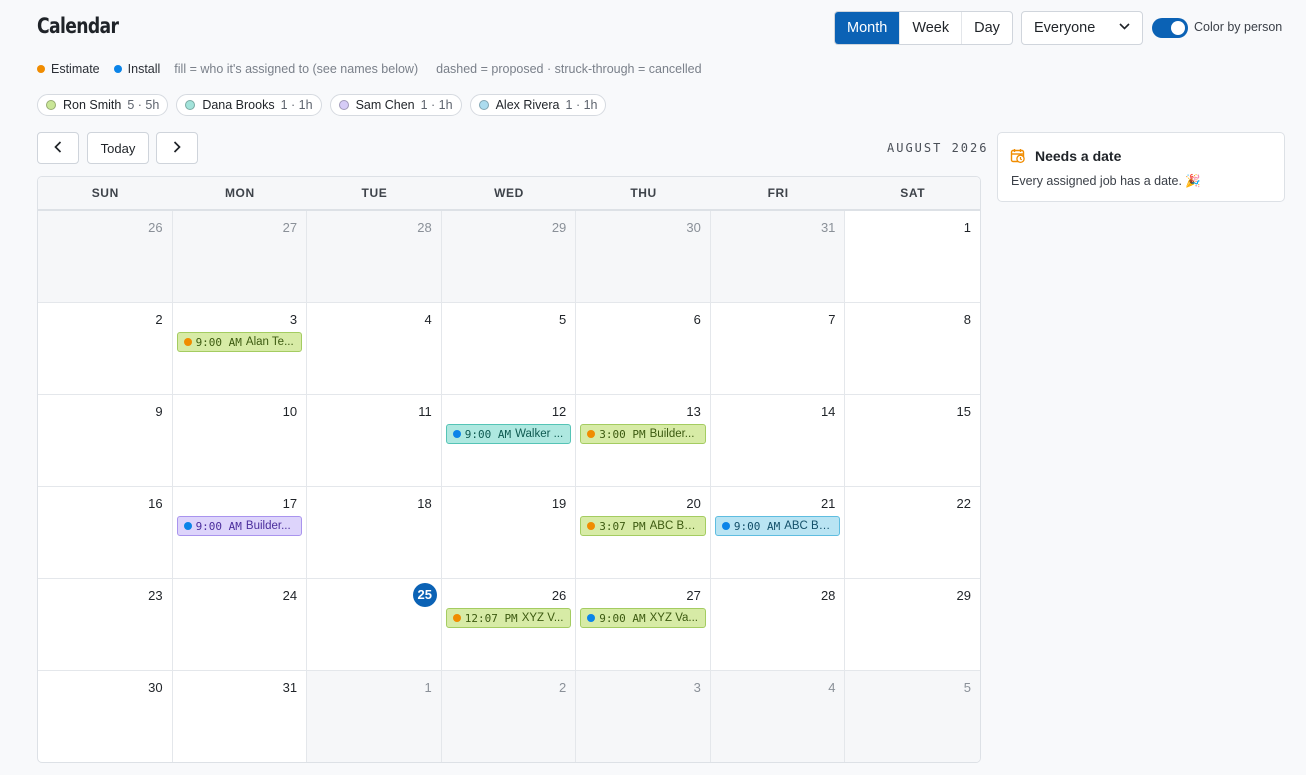 The image size is (1306, 775). Describe the element at coordinates (912, 349) in the screenshot. I see `day-cell: 8` at that location.